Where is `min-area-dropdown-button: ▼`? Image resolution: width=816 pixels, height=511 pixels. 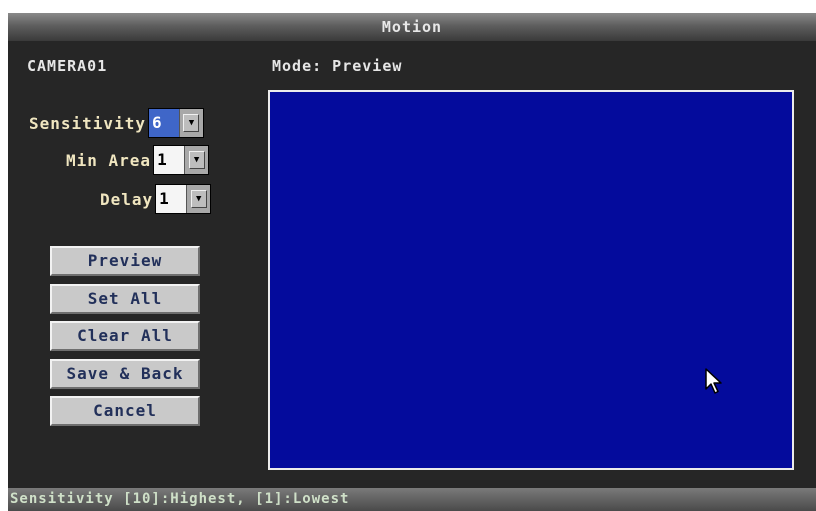 min-area-dropdown-button: ▼ is located at coordinates (196, 160).